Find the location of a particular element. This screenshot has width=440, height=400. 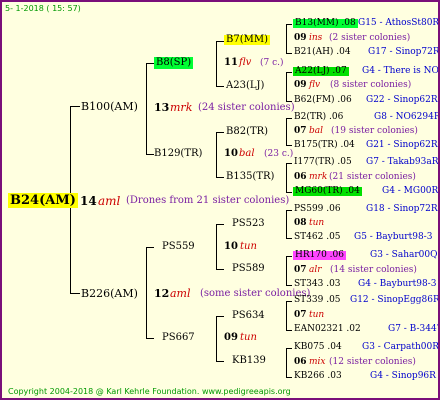

gen5-ref: G8 - NO6294R is located at coordinates (407, 117).